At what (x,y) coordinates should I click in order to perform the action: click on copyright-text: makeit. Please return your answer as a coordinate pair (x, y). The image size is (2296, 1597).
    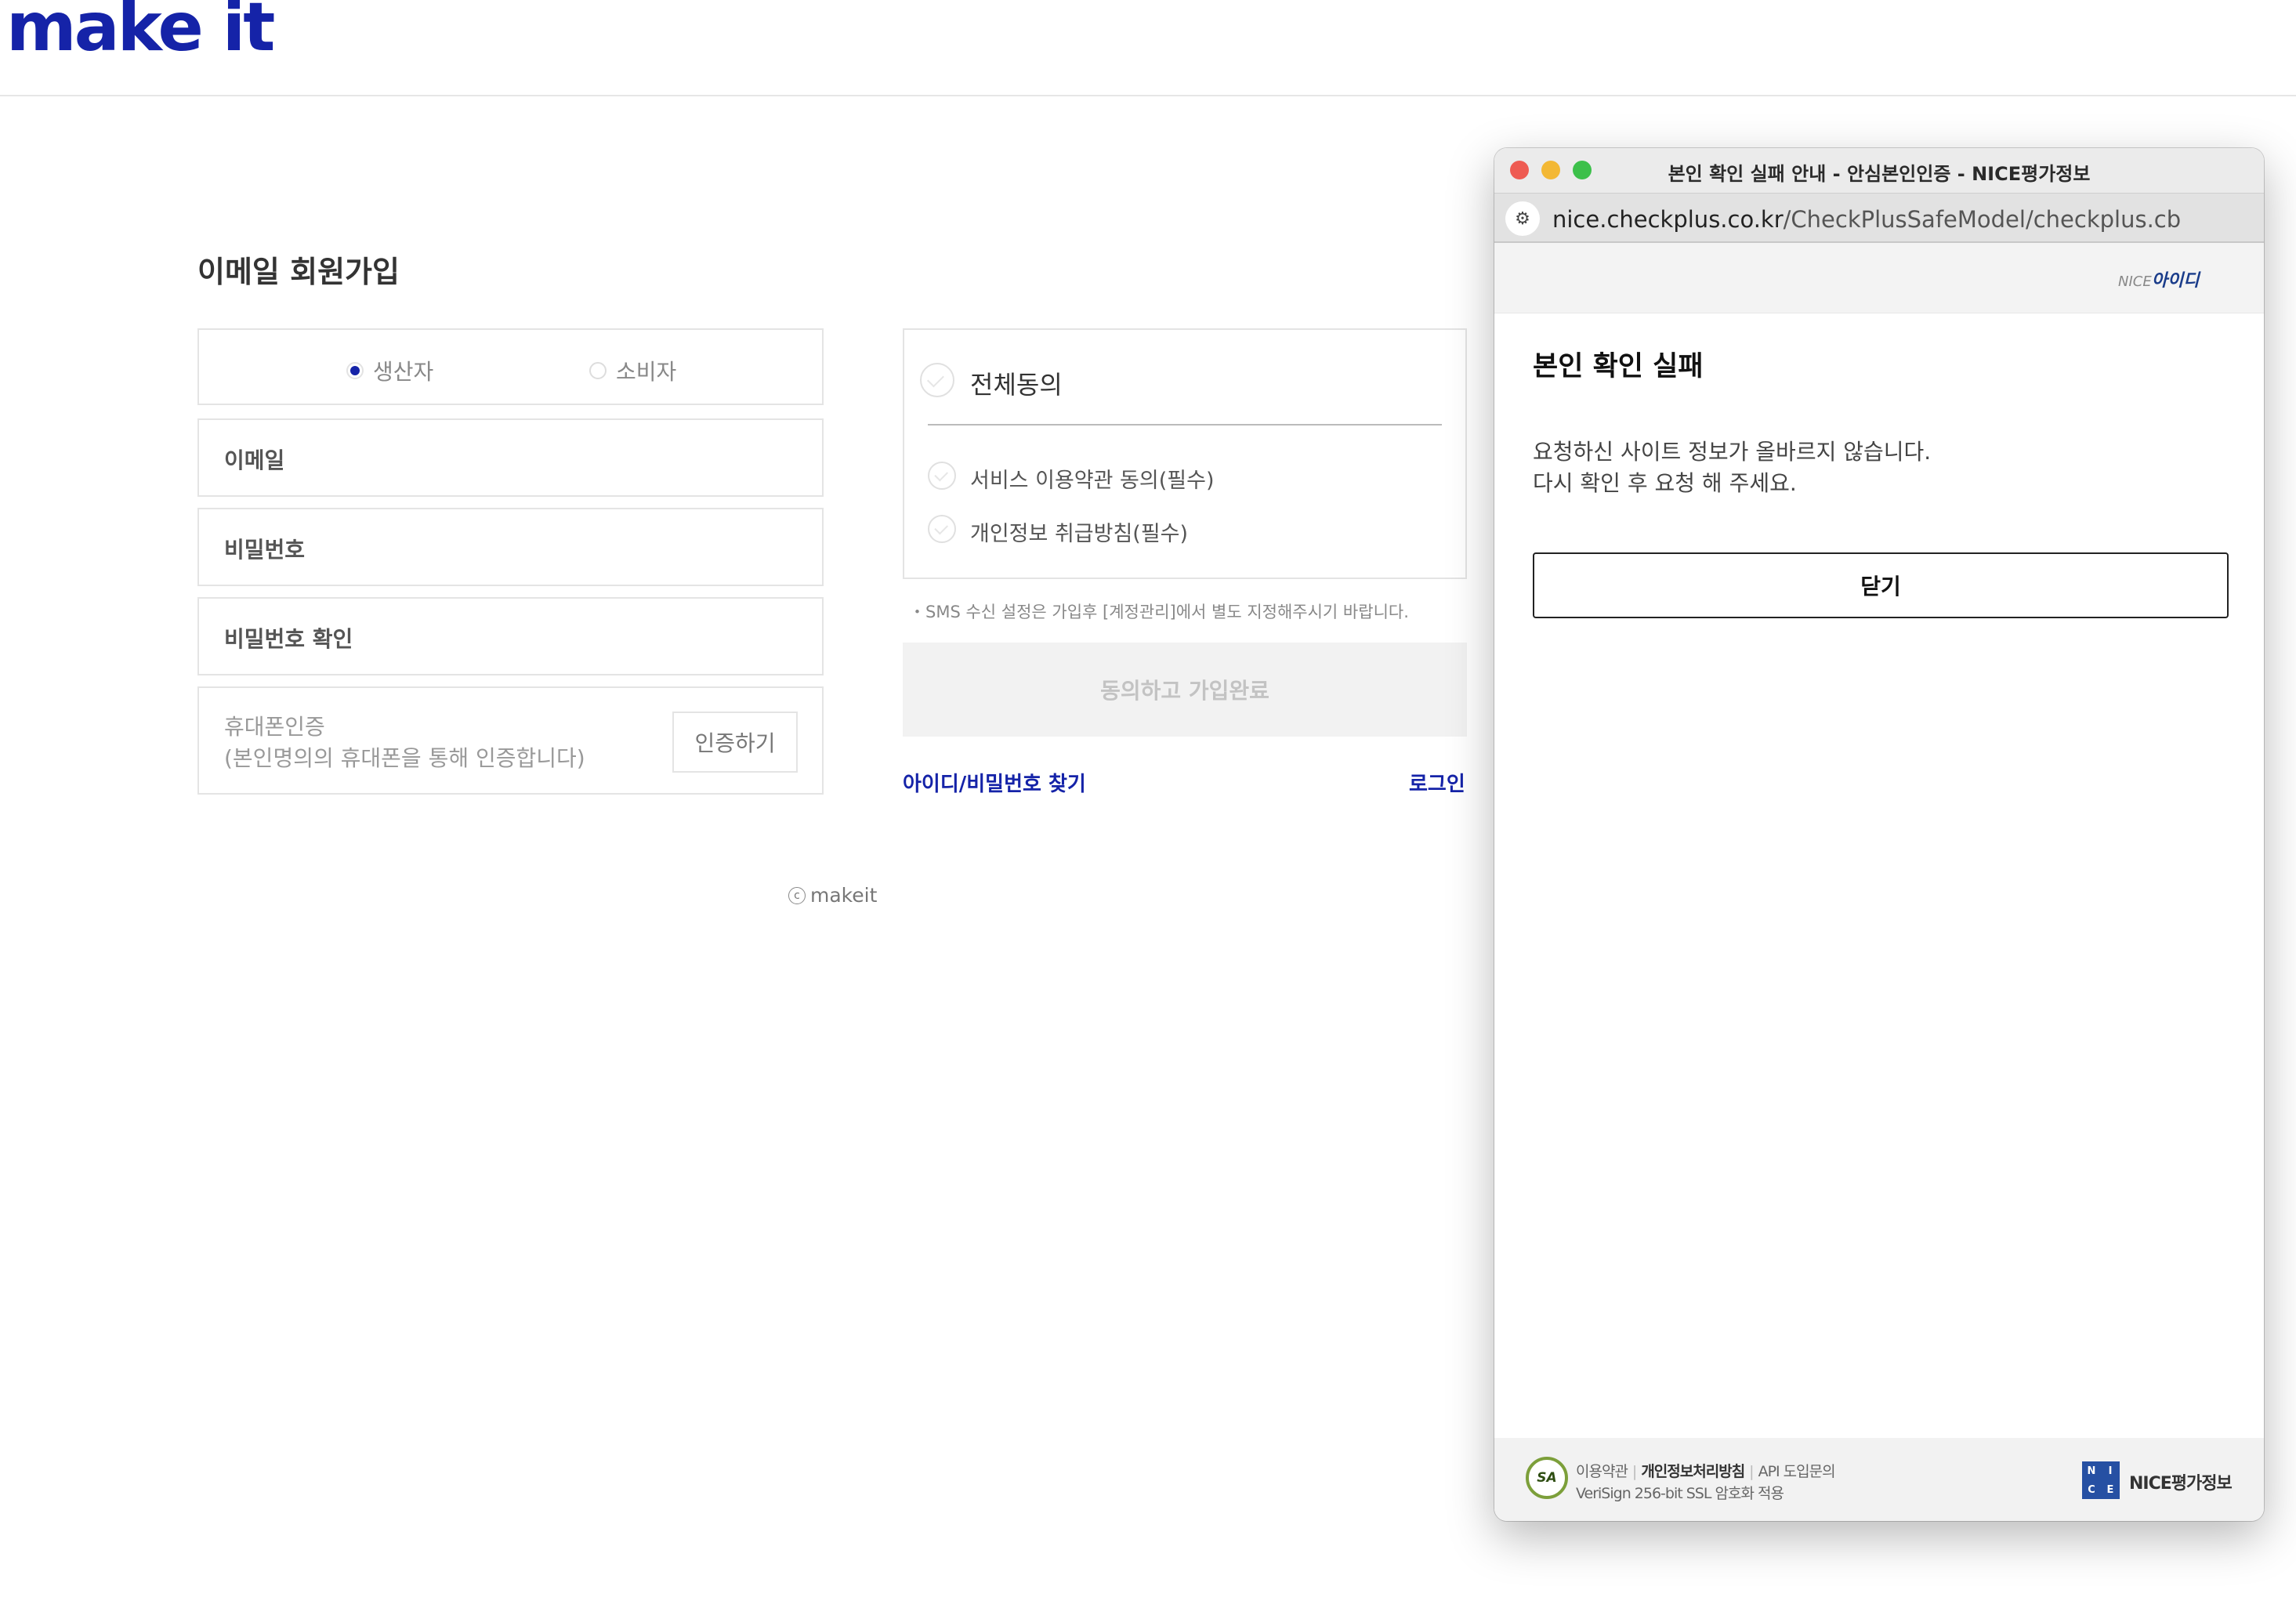
    Looking at the image, I should click on (844, 896).